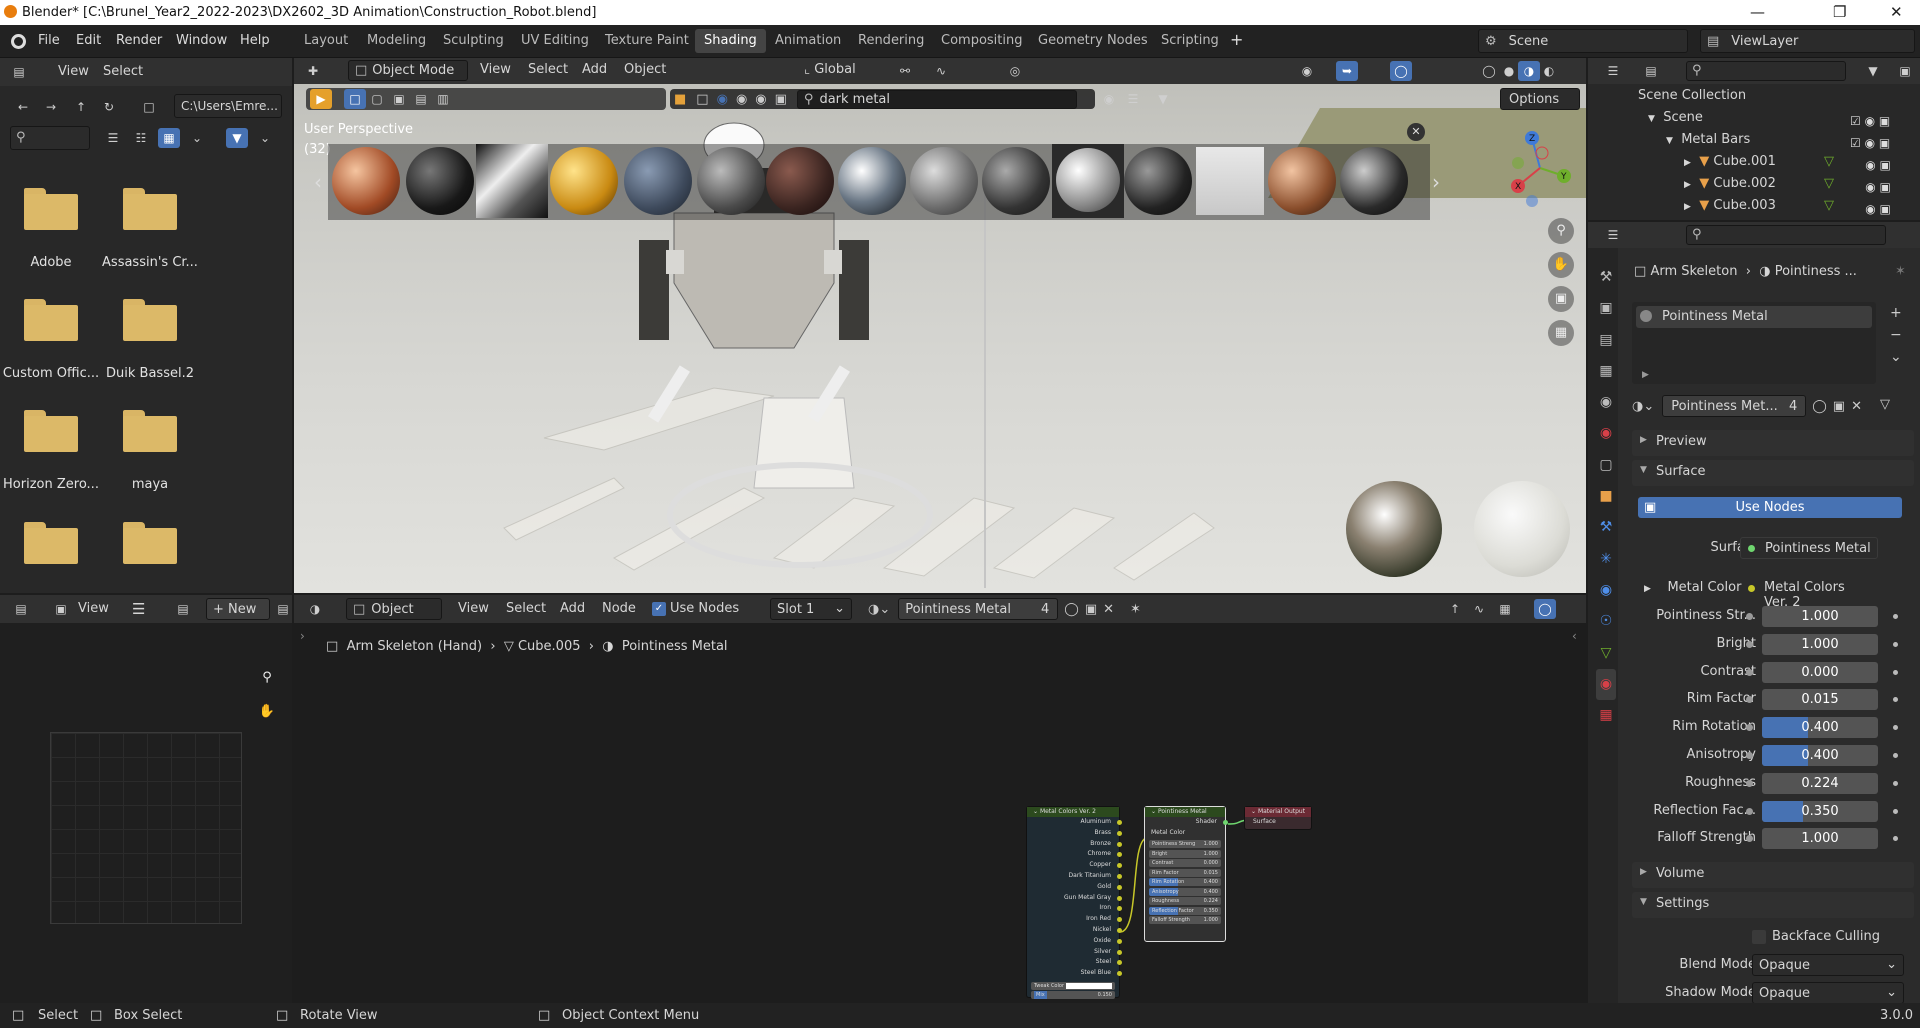 The width and height of the screenshot is (1920, 1028). What do you see at coordinates (1109, 99) in the screenshot?
I see `eye-icon: ◉` at bounding box center [1109, 99].